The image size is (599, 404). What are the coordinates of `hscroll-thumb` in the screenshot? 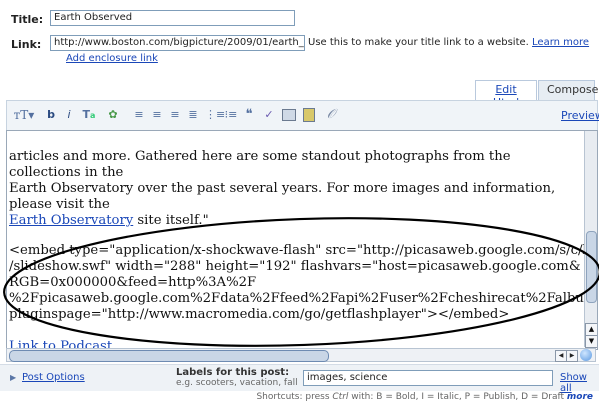 It's located at (169, 356).